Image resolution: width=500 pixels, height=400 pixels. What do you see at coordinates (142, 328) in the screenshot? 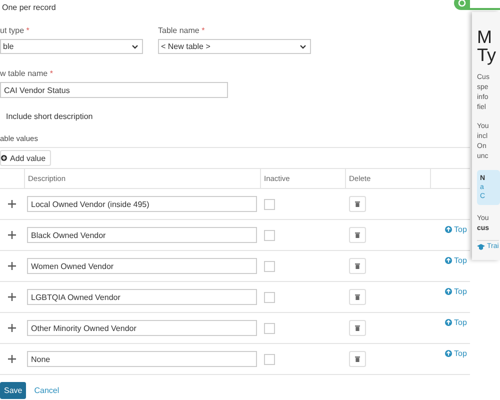
I see `description-field: Other Minority Owned Vendor` at bounding box center [142, 328].